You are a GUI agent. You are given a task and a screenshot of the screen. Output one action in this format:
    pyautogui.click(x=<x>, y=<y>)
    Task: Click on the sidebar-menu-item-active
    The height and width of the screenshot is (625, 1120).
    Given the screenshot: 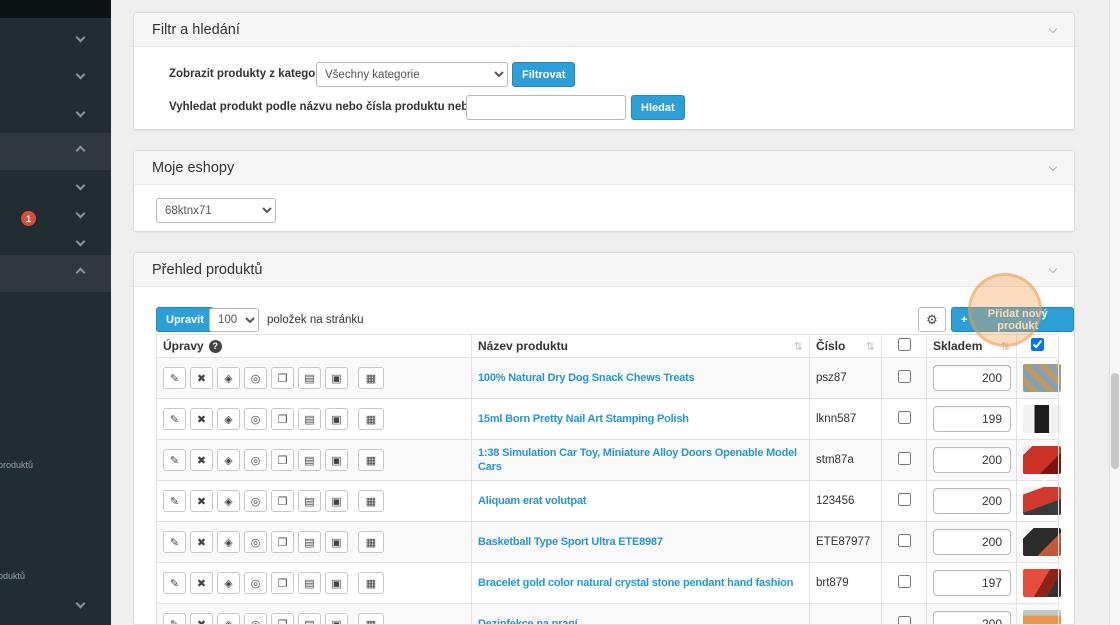 What is the action you would take?
    pyautogui.click(x=55, y=151)
    